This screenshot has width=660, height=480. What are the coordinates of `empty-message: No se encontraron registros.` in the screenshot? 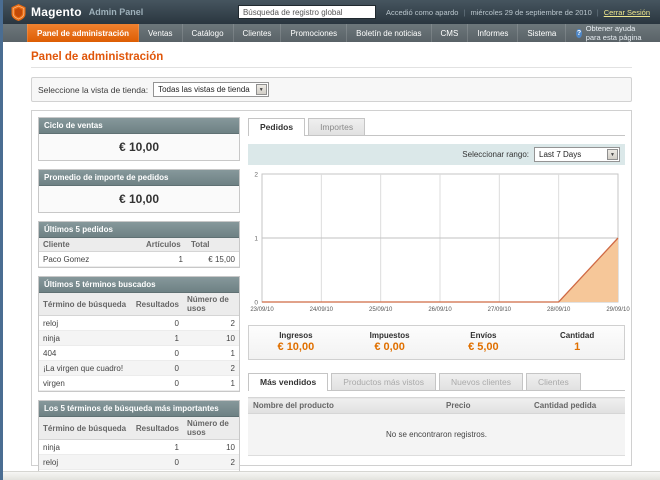 It's located at (436, 434).